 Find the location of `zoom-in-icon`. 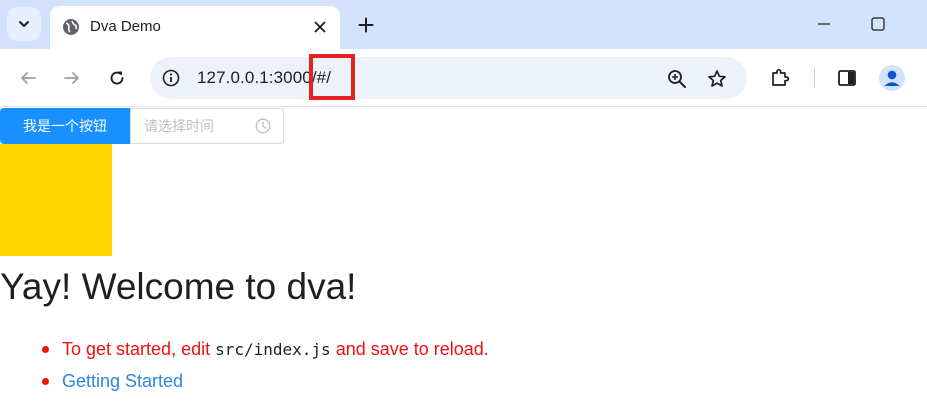

zoom-in-icon is located at coordinates (677, 79).